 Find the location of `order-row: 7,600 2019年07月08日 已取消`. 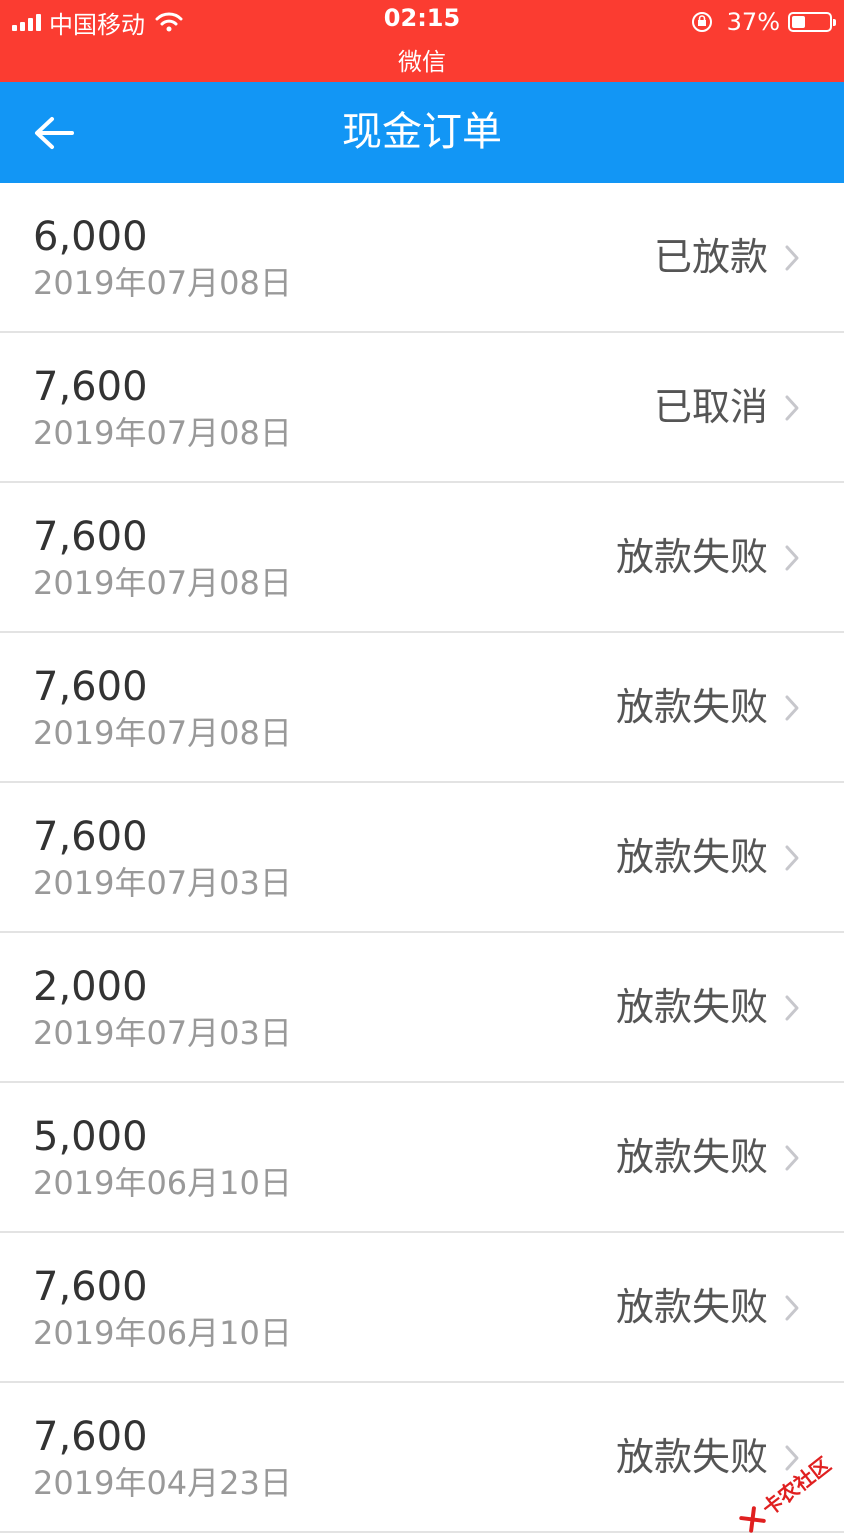

order-row: 7,600 2019年07月08日 已取消 is located at coordinates (422, 408).